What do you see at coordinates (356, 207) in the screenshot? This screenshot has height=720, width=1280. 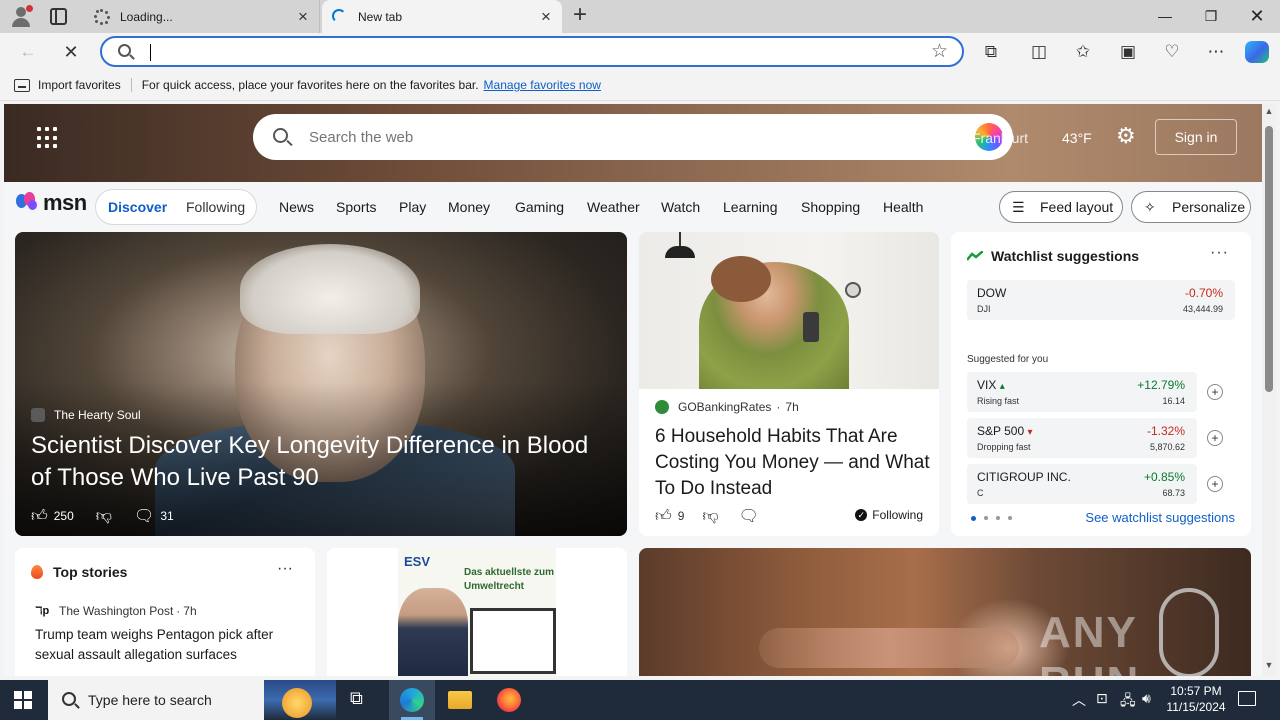 I see `nav-sports: Sports` at bounding box center [356, 207].